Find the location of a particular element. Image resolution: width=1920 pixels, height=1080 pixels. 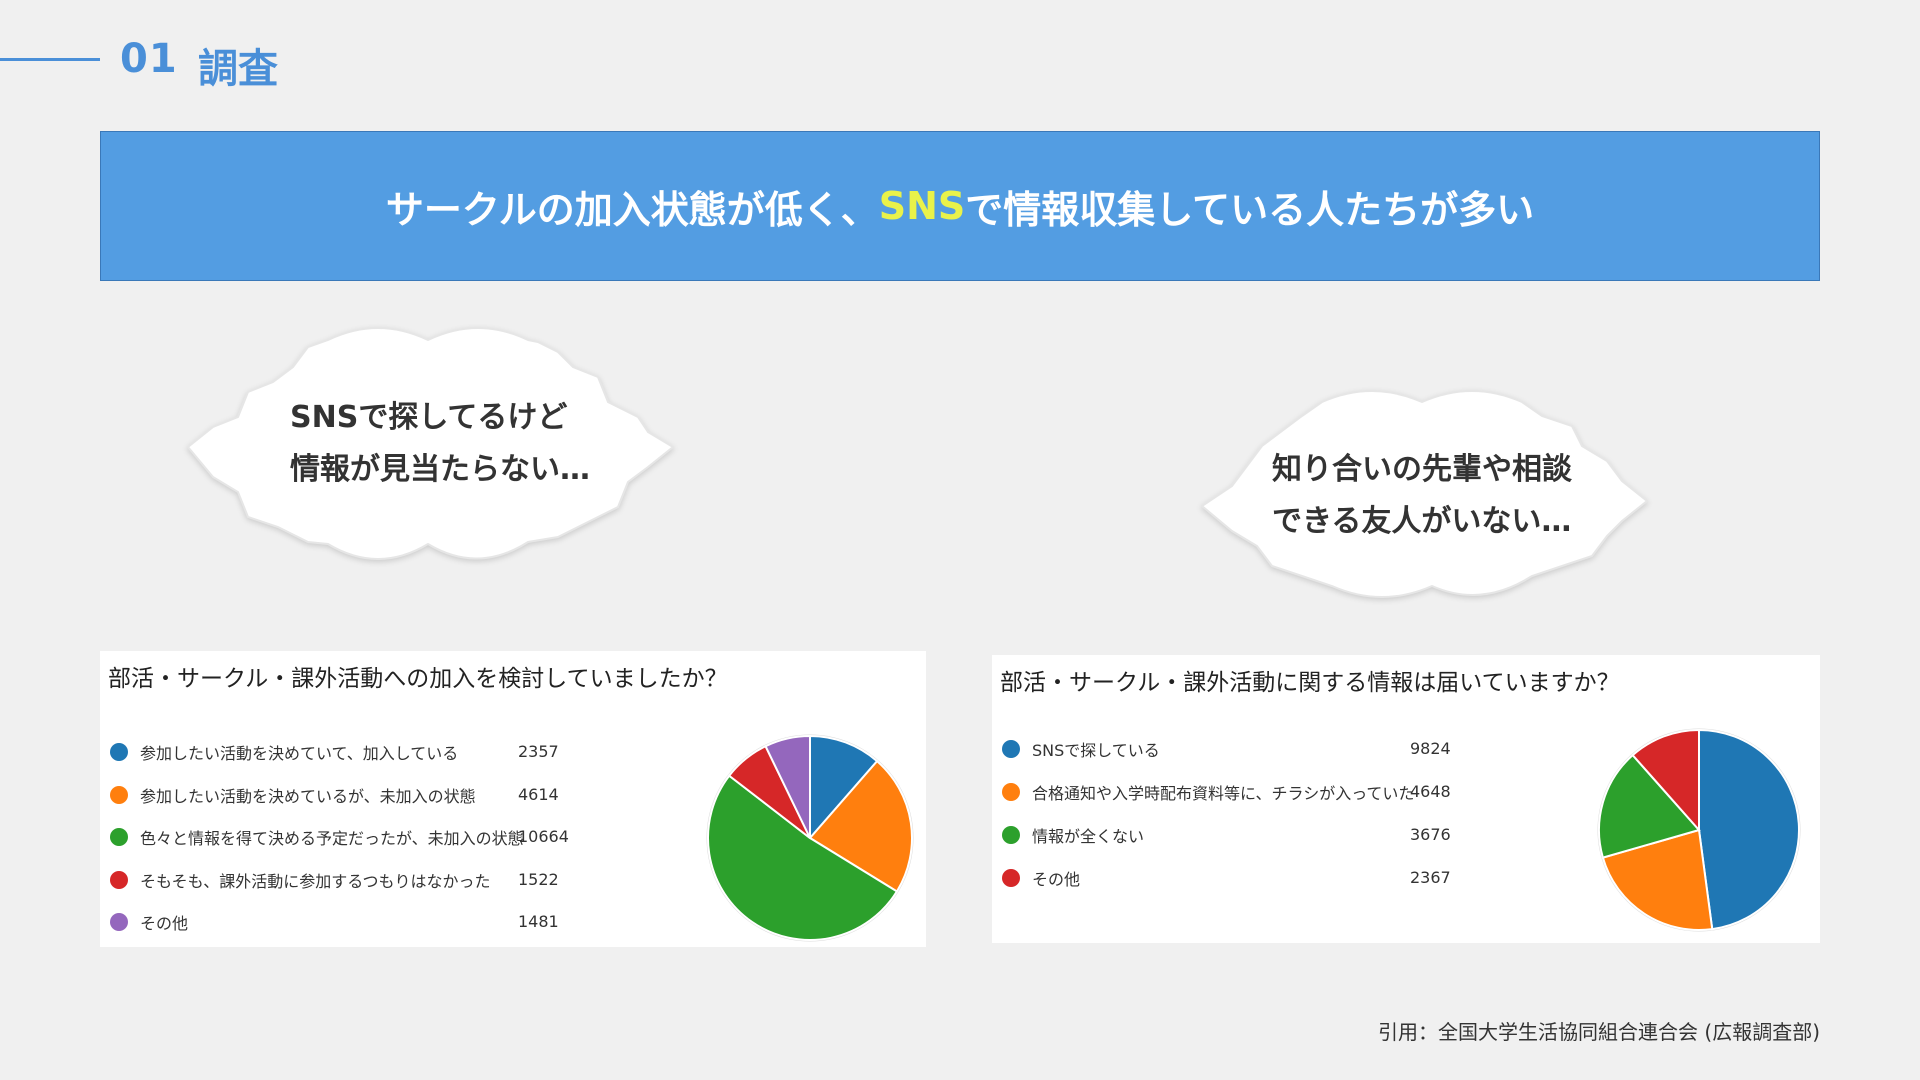

section-title: 調査 is located at coordinates (238, 69).